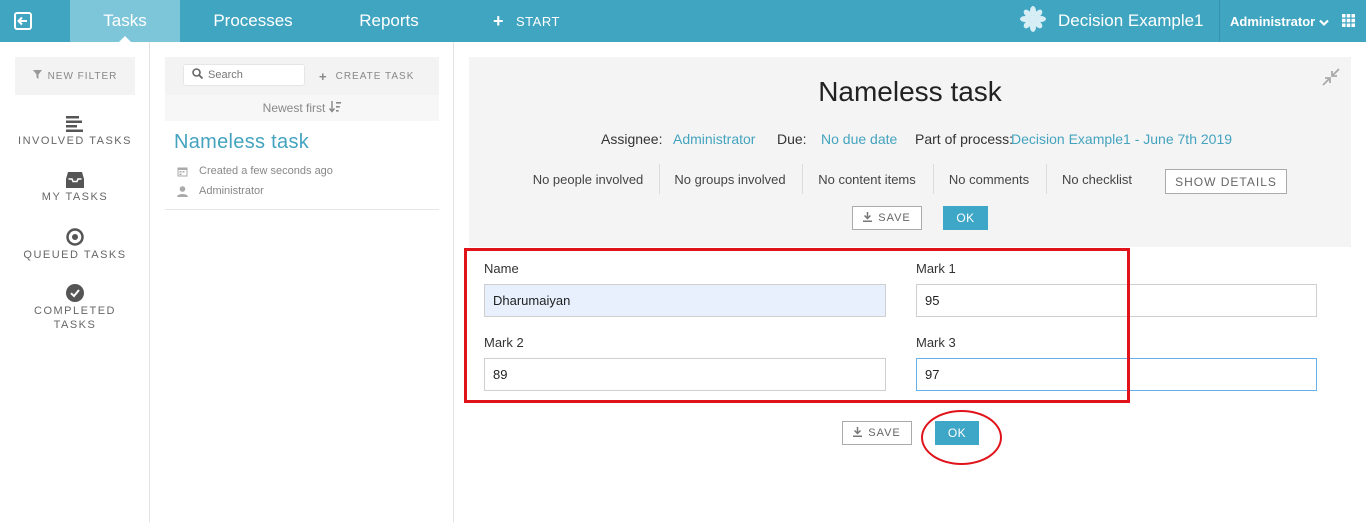  What do you see at coordinates (1131, 20) in the screenshot?
I see `app-name: Decision Example1` at bounding box center [1131, 20].